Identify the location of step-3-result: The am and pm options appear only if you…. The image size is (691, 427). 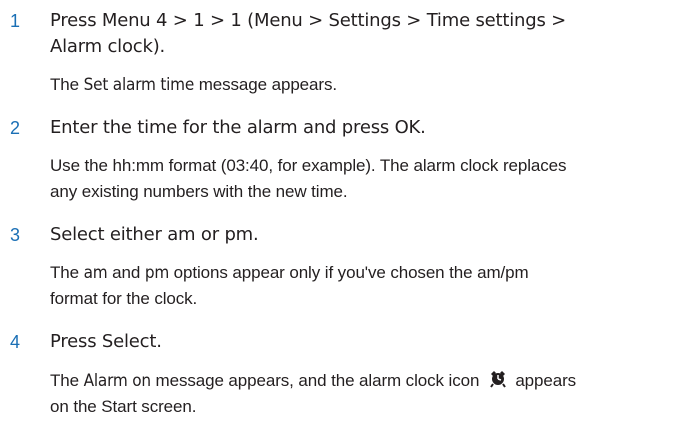
(365, 286).